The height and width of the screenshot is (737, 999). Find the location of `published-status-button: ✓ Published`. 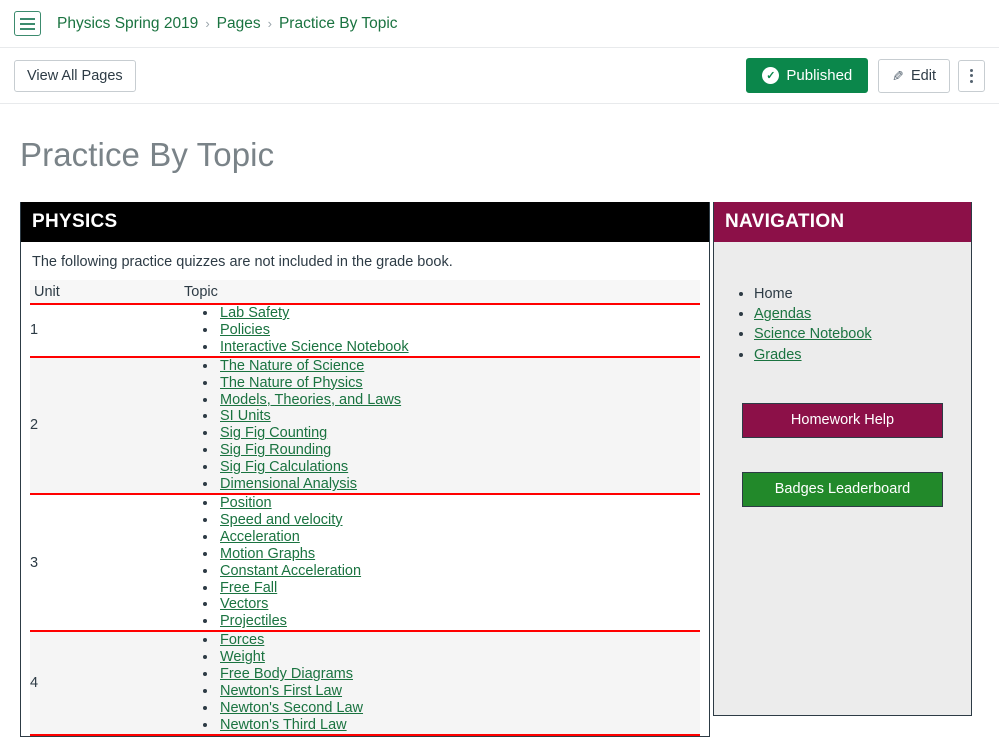

published-status-button: ✓ Published is located at coordinates (807, 75).